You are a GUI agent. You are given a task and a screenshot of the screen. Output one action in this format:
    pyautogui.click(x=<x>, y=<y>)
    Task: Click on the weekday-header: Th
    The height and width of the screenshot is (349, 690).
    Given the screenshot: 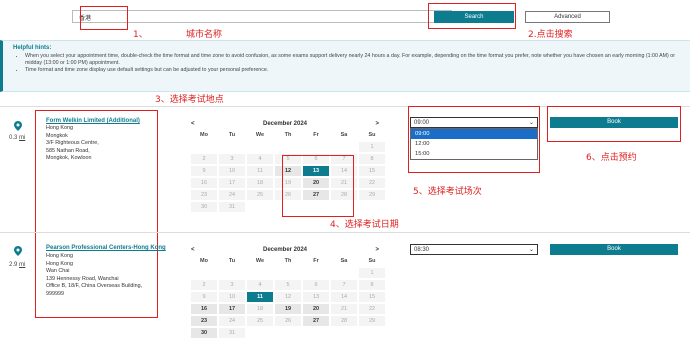 What is the action you would take?
    pyautogui.click(x=288, y=135)
    